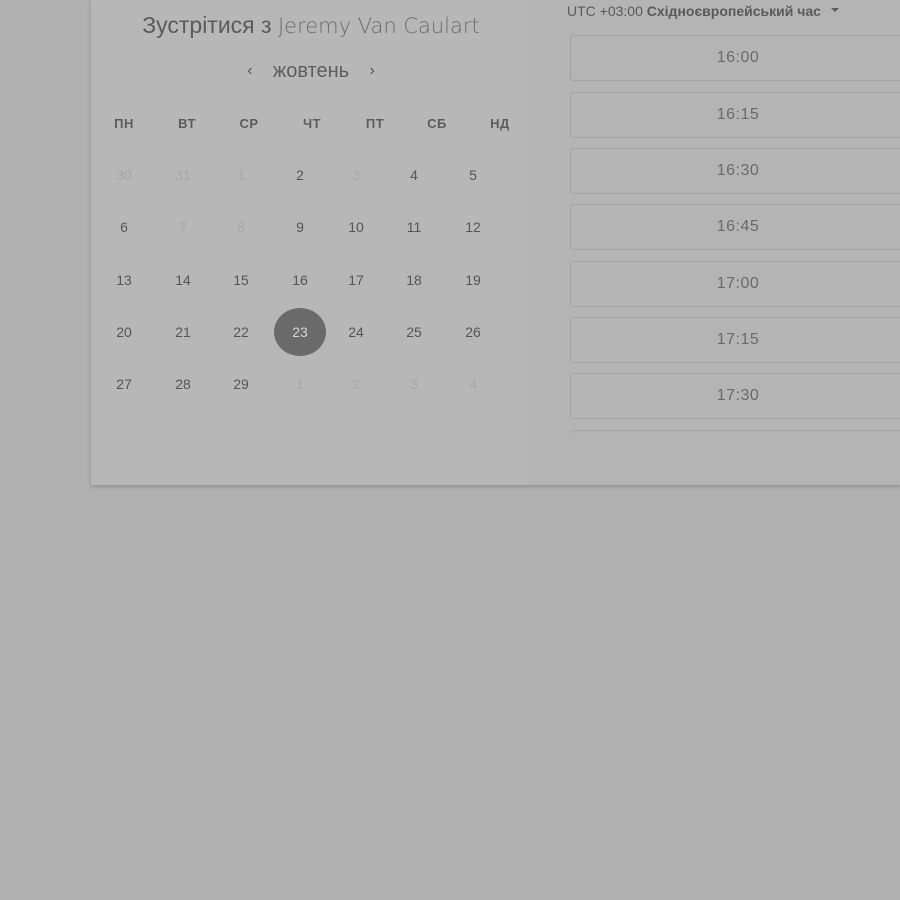 This screenshot has height=900, width=900. I want to click on time-slot-button: 17:00, so click(735, 284).